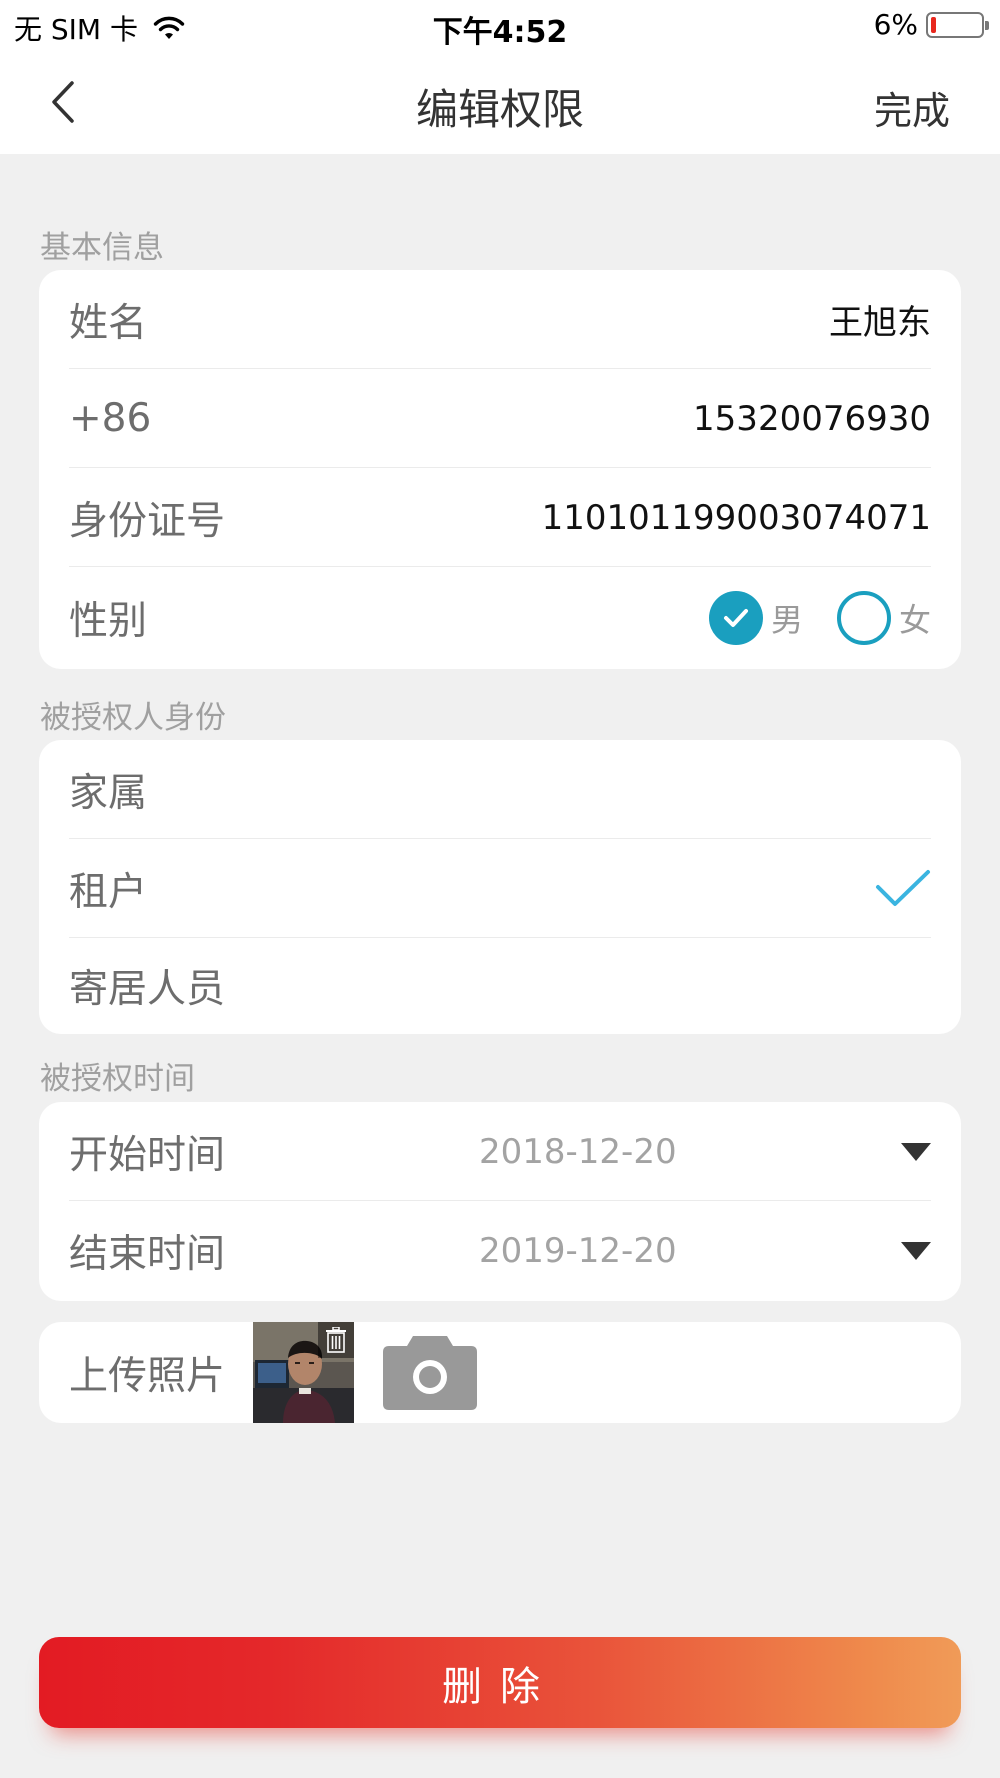 This screenshot has height=1778, width=1000. I want to click on identity-tenant-label: 租户, so click(108, 892).